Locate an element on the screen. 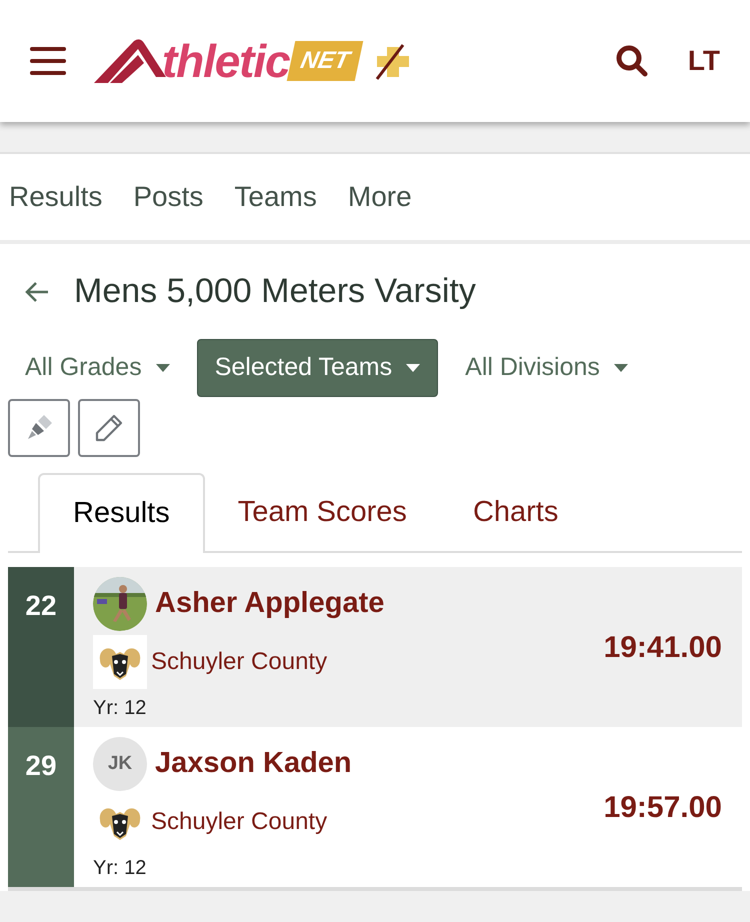 This screenshot has height=922, width=750. initials-avatar: JK is located at coordinates (120, 764).